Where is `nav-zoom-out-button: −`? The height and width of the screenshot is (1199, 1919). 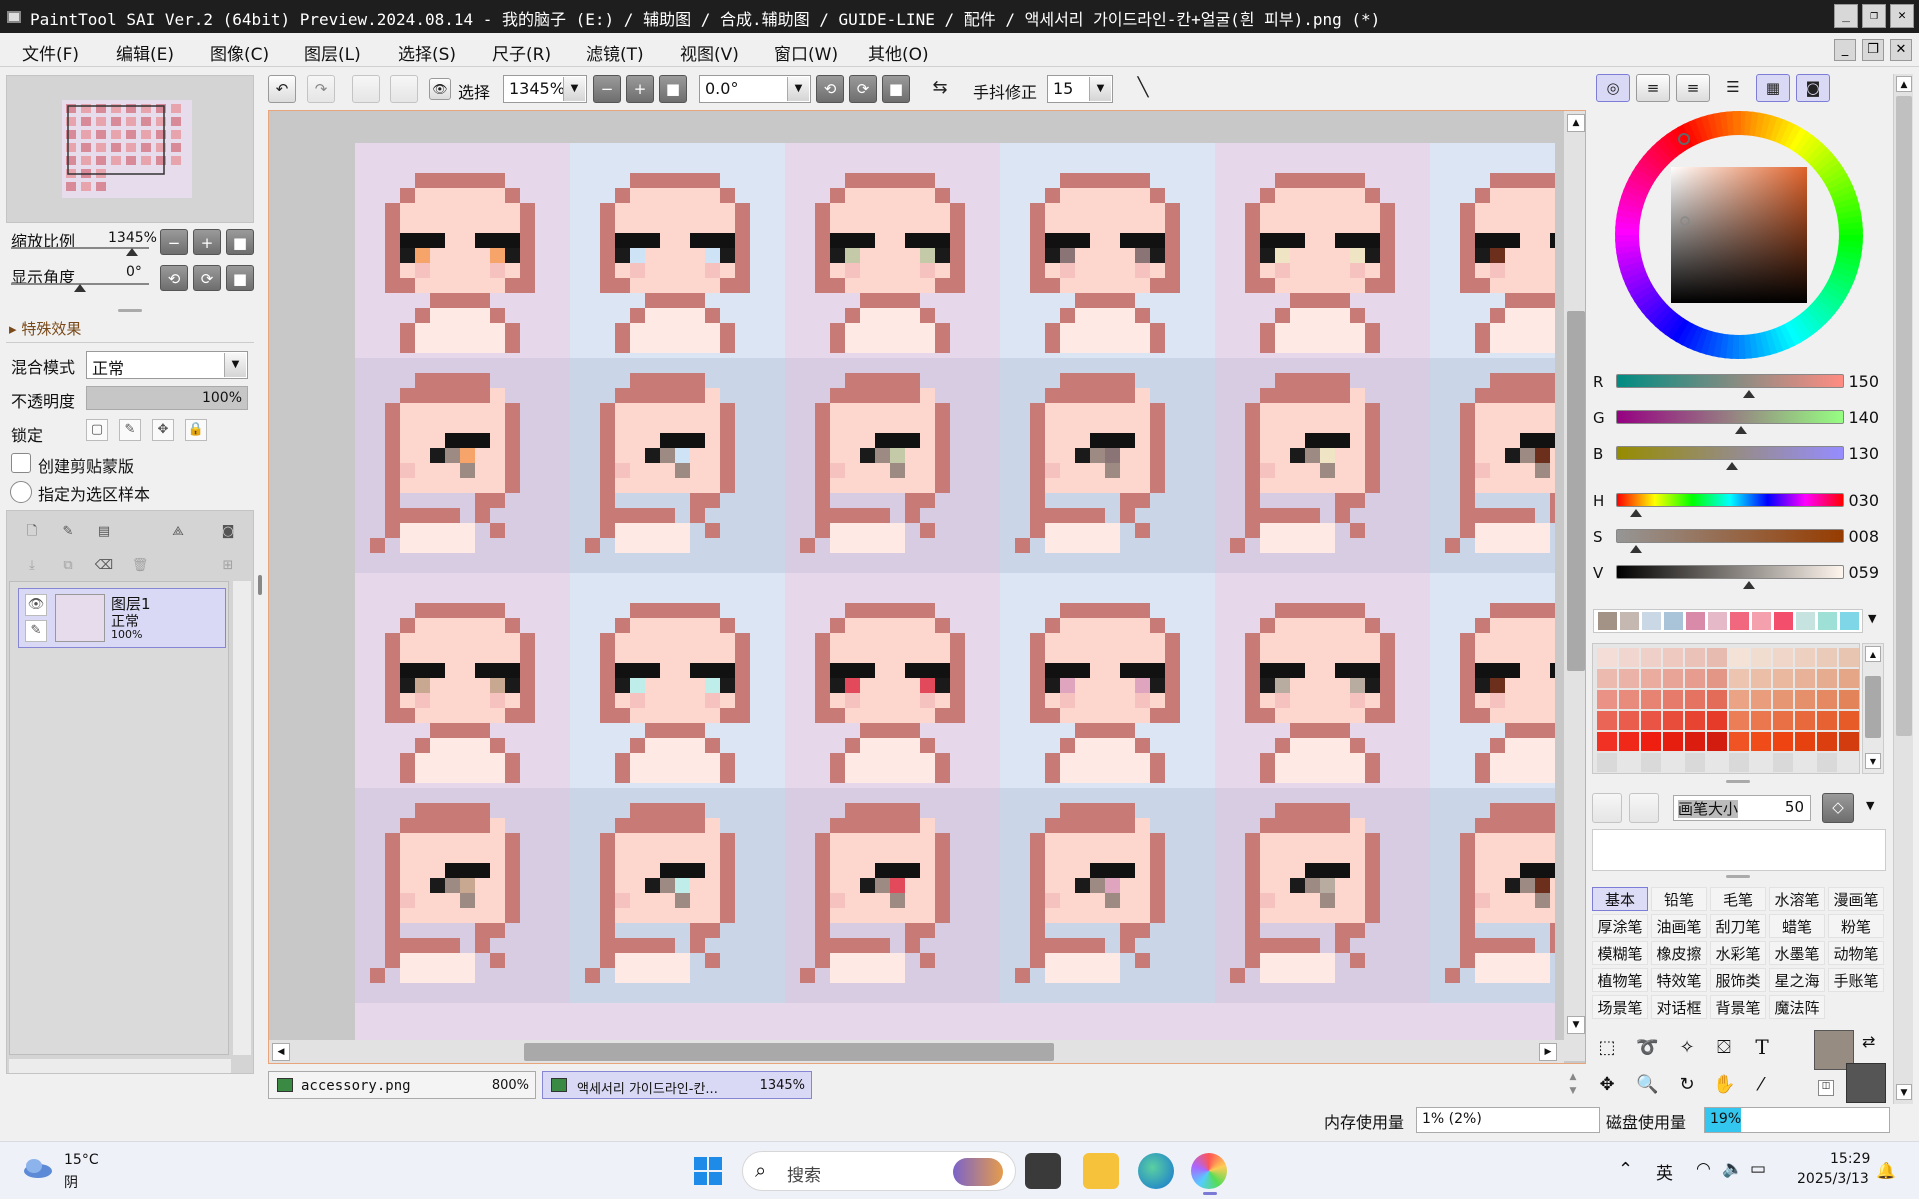
nav-zoom-out-button: − is located at coordinates (174, 242).